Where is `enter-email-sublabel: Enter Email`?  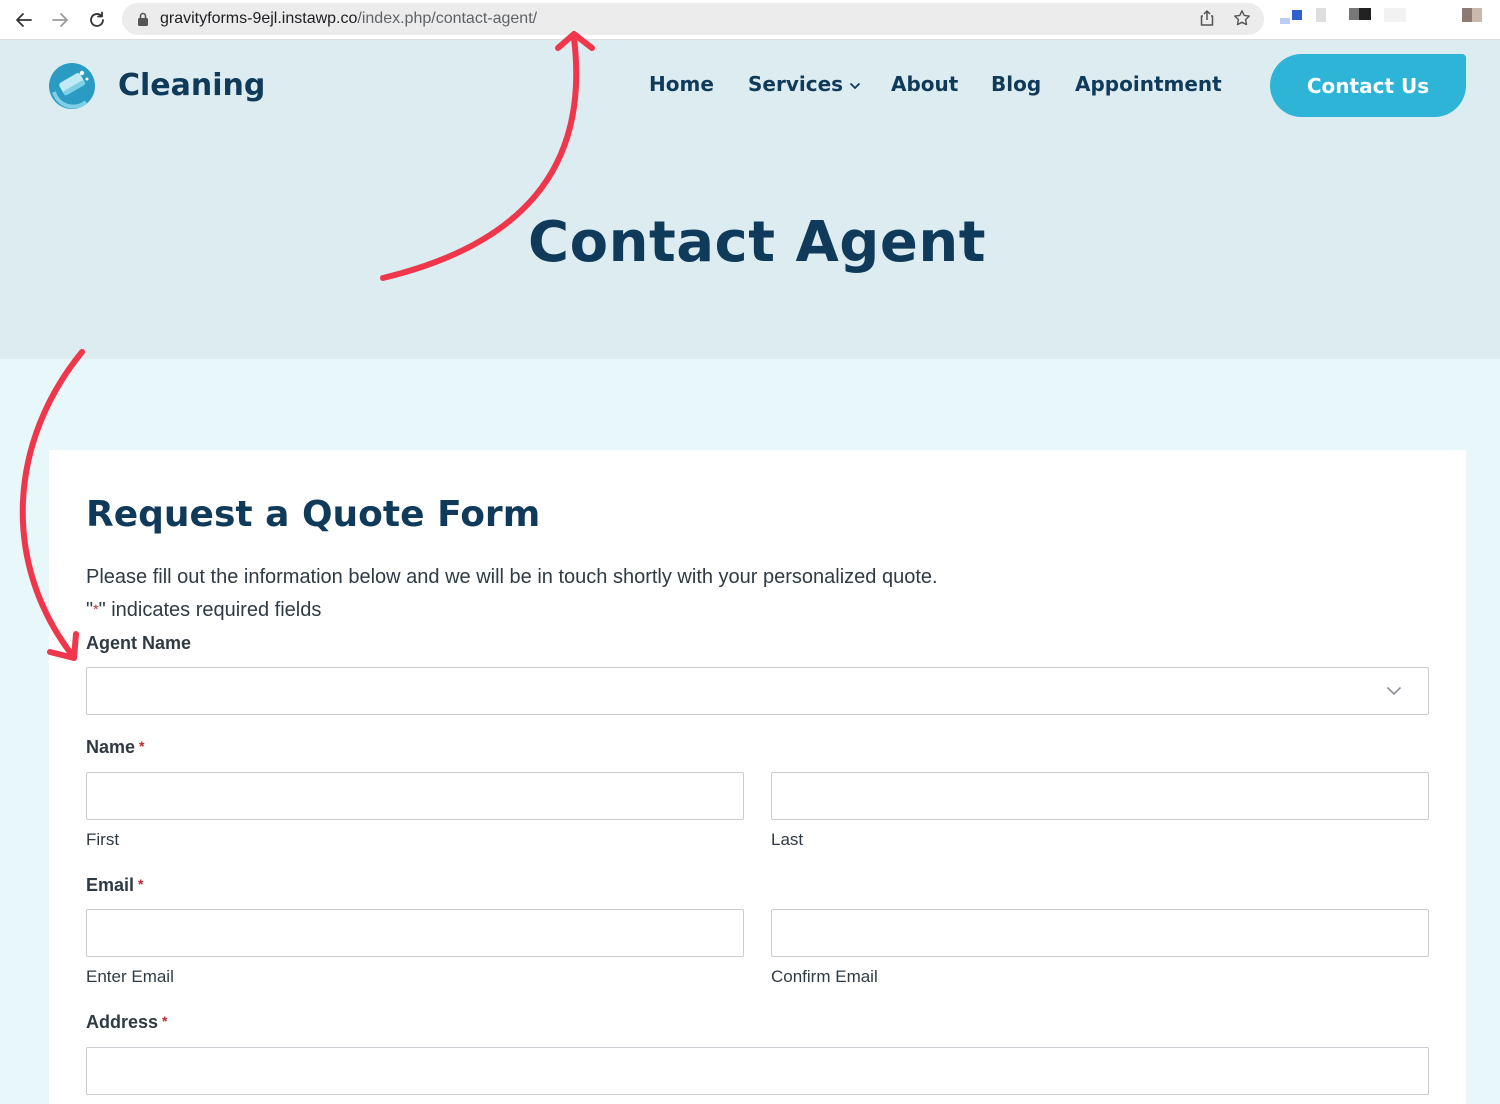 enter-email-sublabel: Enter Email is located at coordinates (130, 976).